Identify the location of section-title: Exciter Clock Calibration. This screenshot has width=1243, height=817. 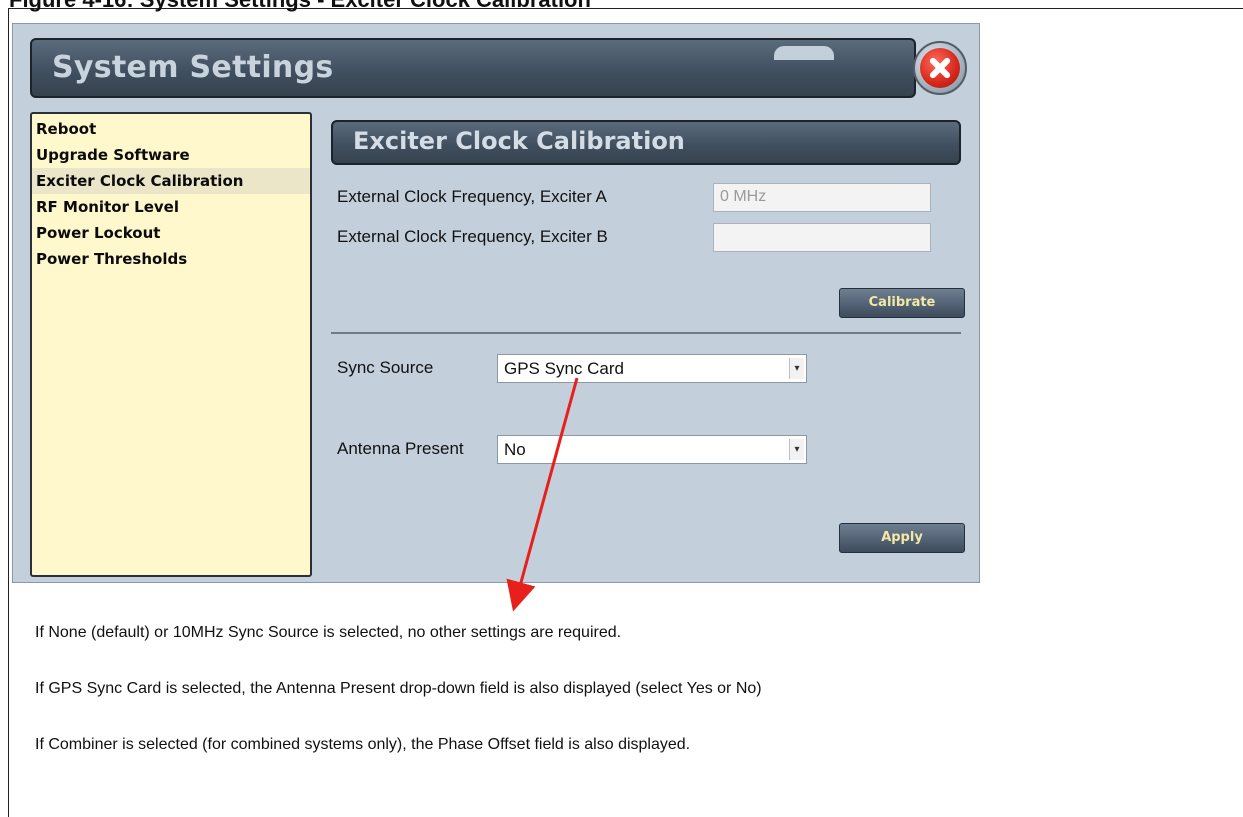
(519, 141).